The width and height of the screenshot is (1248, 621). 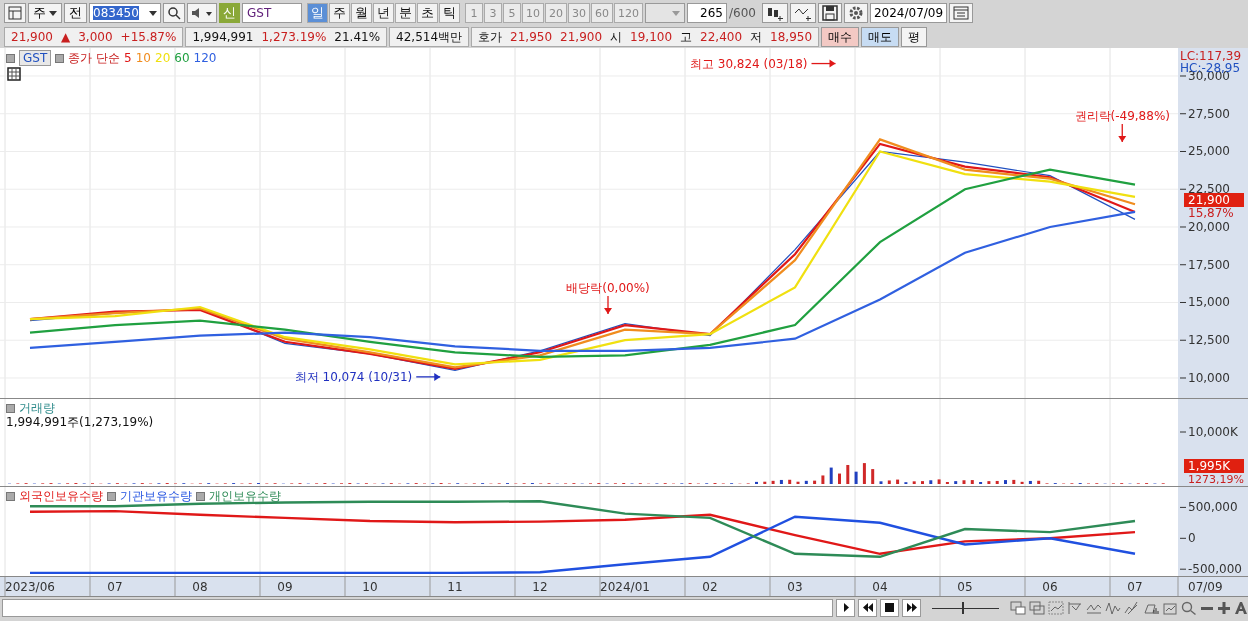 I want to click on quote-value: 1,994,991, so click(x=223, y=37).